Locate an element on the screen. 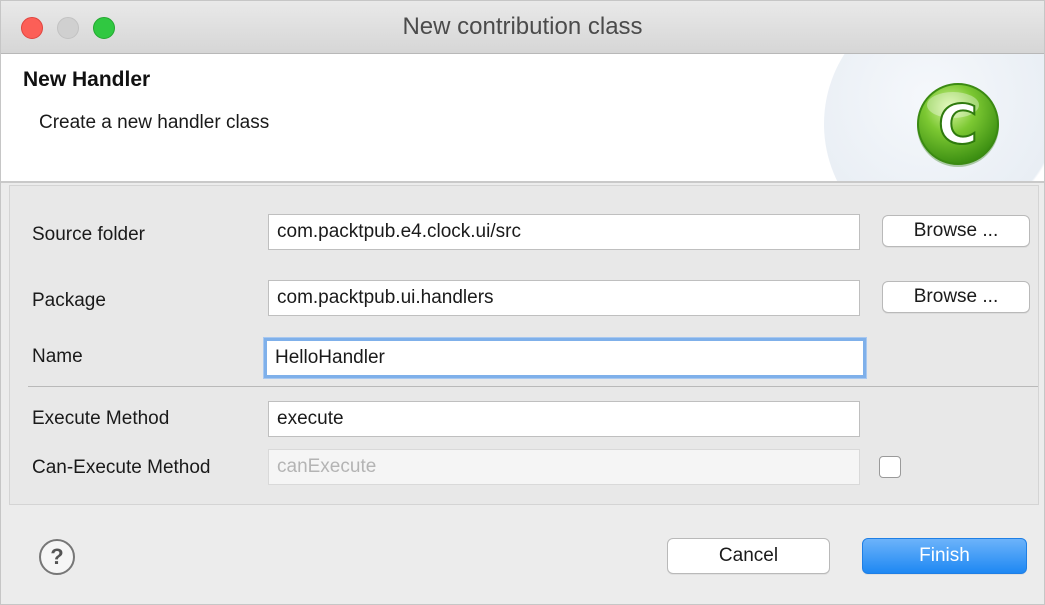 The height and width of the screenshot is (605, 1045). can-execute-checkbox is located at coordinates (890, 467).